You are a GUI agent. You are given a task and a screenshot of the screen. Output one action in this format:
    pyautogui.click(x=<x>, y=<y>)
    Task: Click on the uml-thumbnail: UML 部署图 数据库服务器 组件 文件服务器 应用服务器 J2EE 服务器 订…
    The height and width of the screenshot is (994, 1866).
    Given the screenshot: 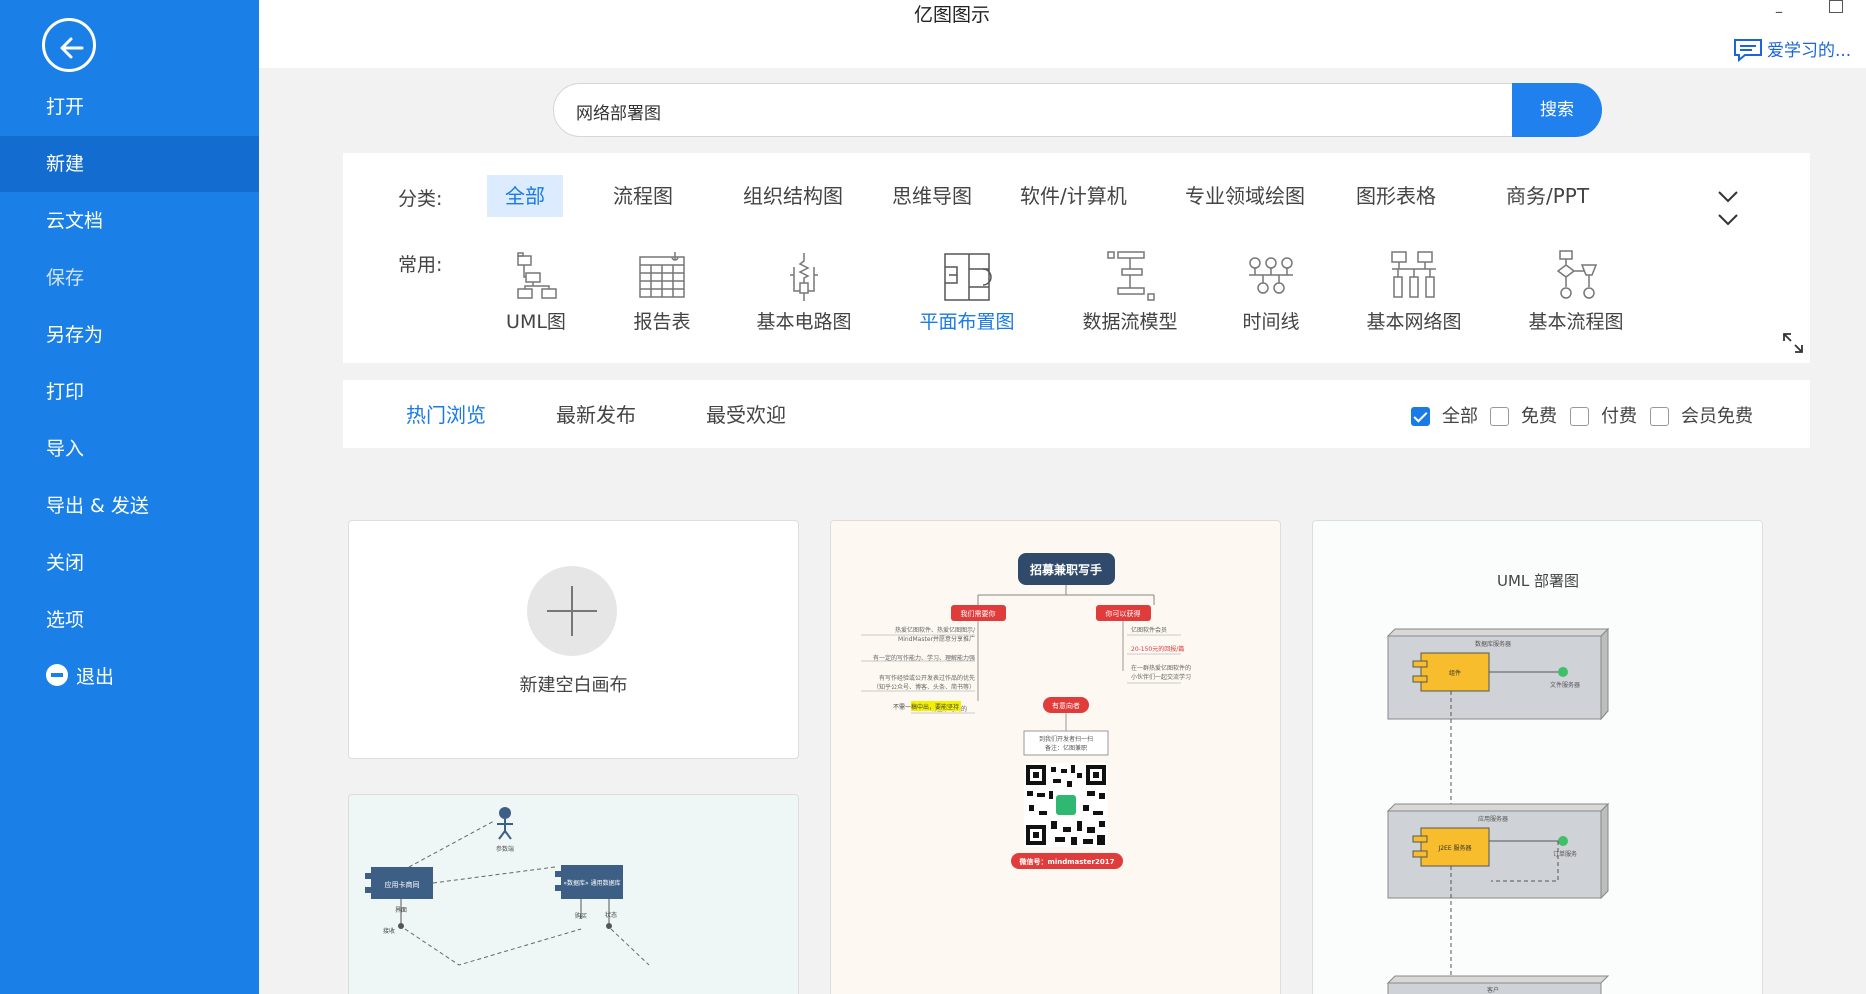 What is the action you would take?
    pyautogui.click(x=1498, y=783)
    